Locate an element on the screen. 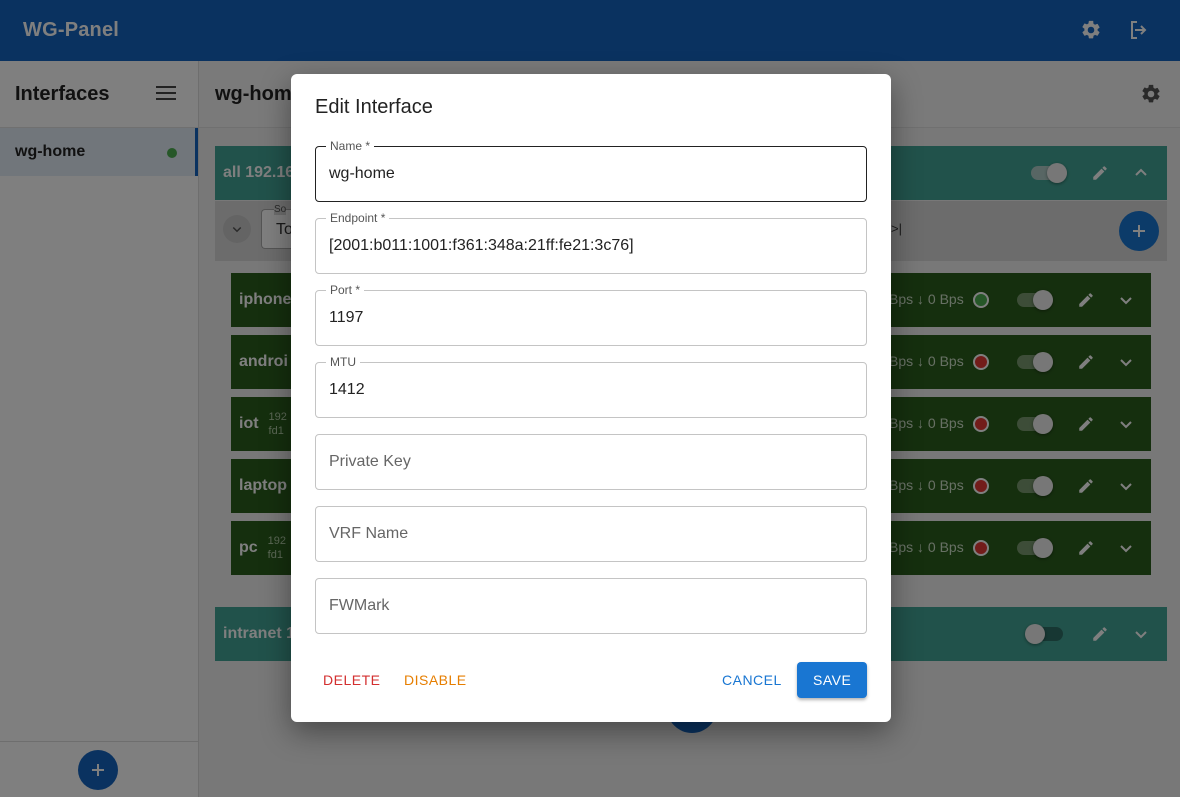  cancel-button: CANCEL is located at coordinates (752, 680).